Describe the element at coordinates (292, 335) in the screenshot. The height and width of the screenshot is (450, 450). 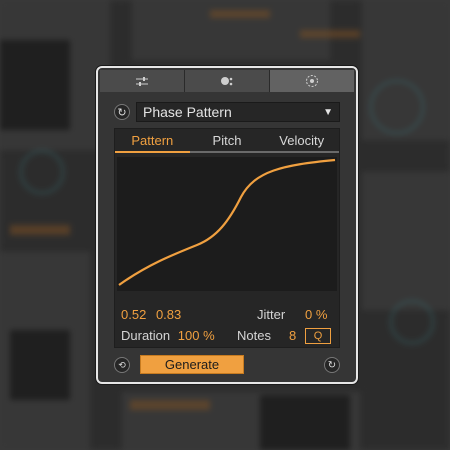
I see `notes-value: 8` at that location.